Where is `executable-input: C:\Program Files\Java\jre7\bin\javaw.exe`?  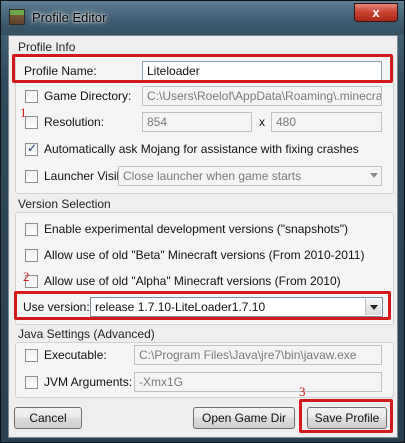
executable-input: C:\Program Files\Java\jre7\bin\javaw.exe is located at coordinates (258, 355).